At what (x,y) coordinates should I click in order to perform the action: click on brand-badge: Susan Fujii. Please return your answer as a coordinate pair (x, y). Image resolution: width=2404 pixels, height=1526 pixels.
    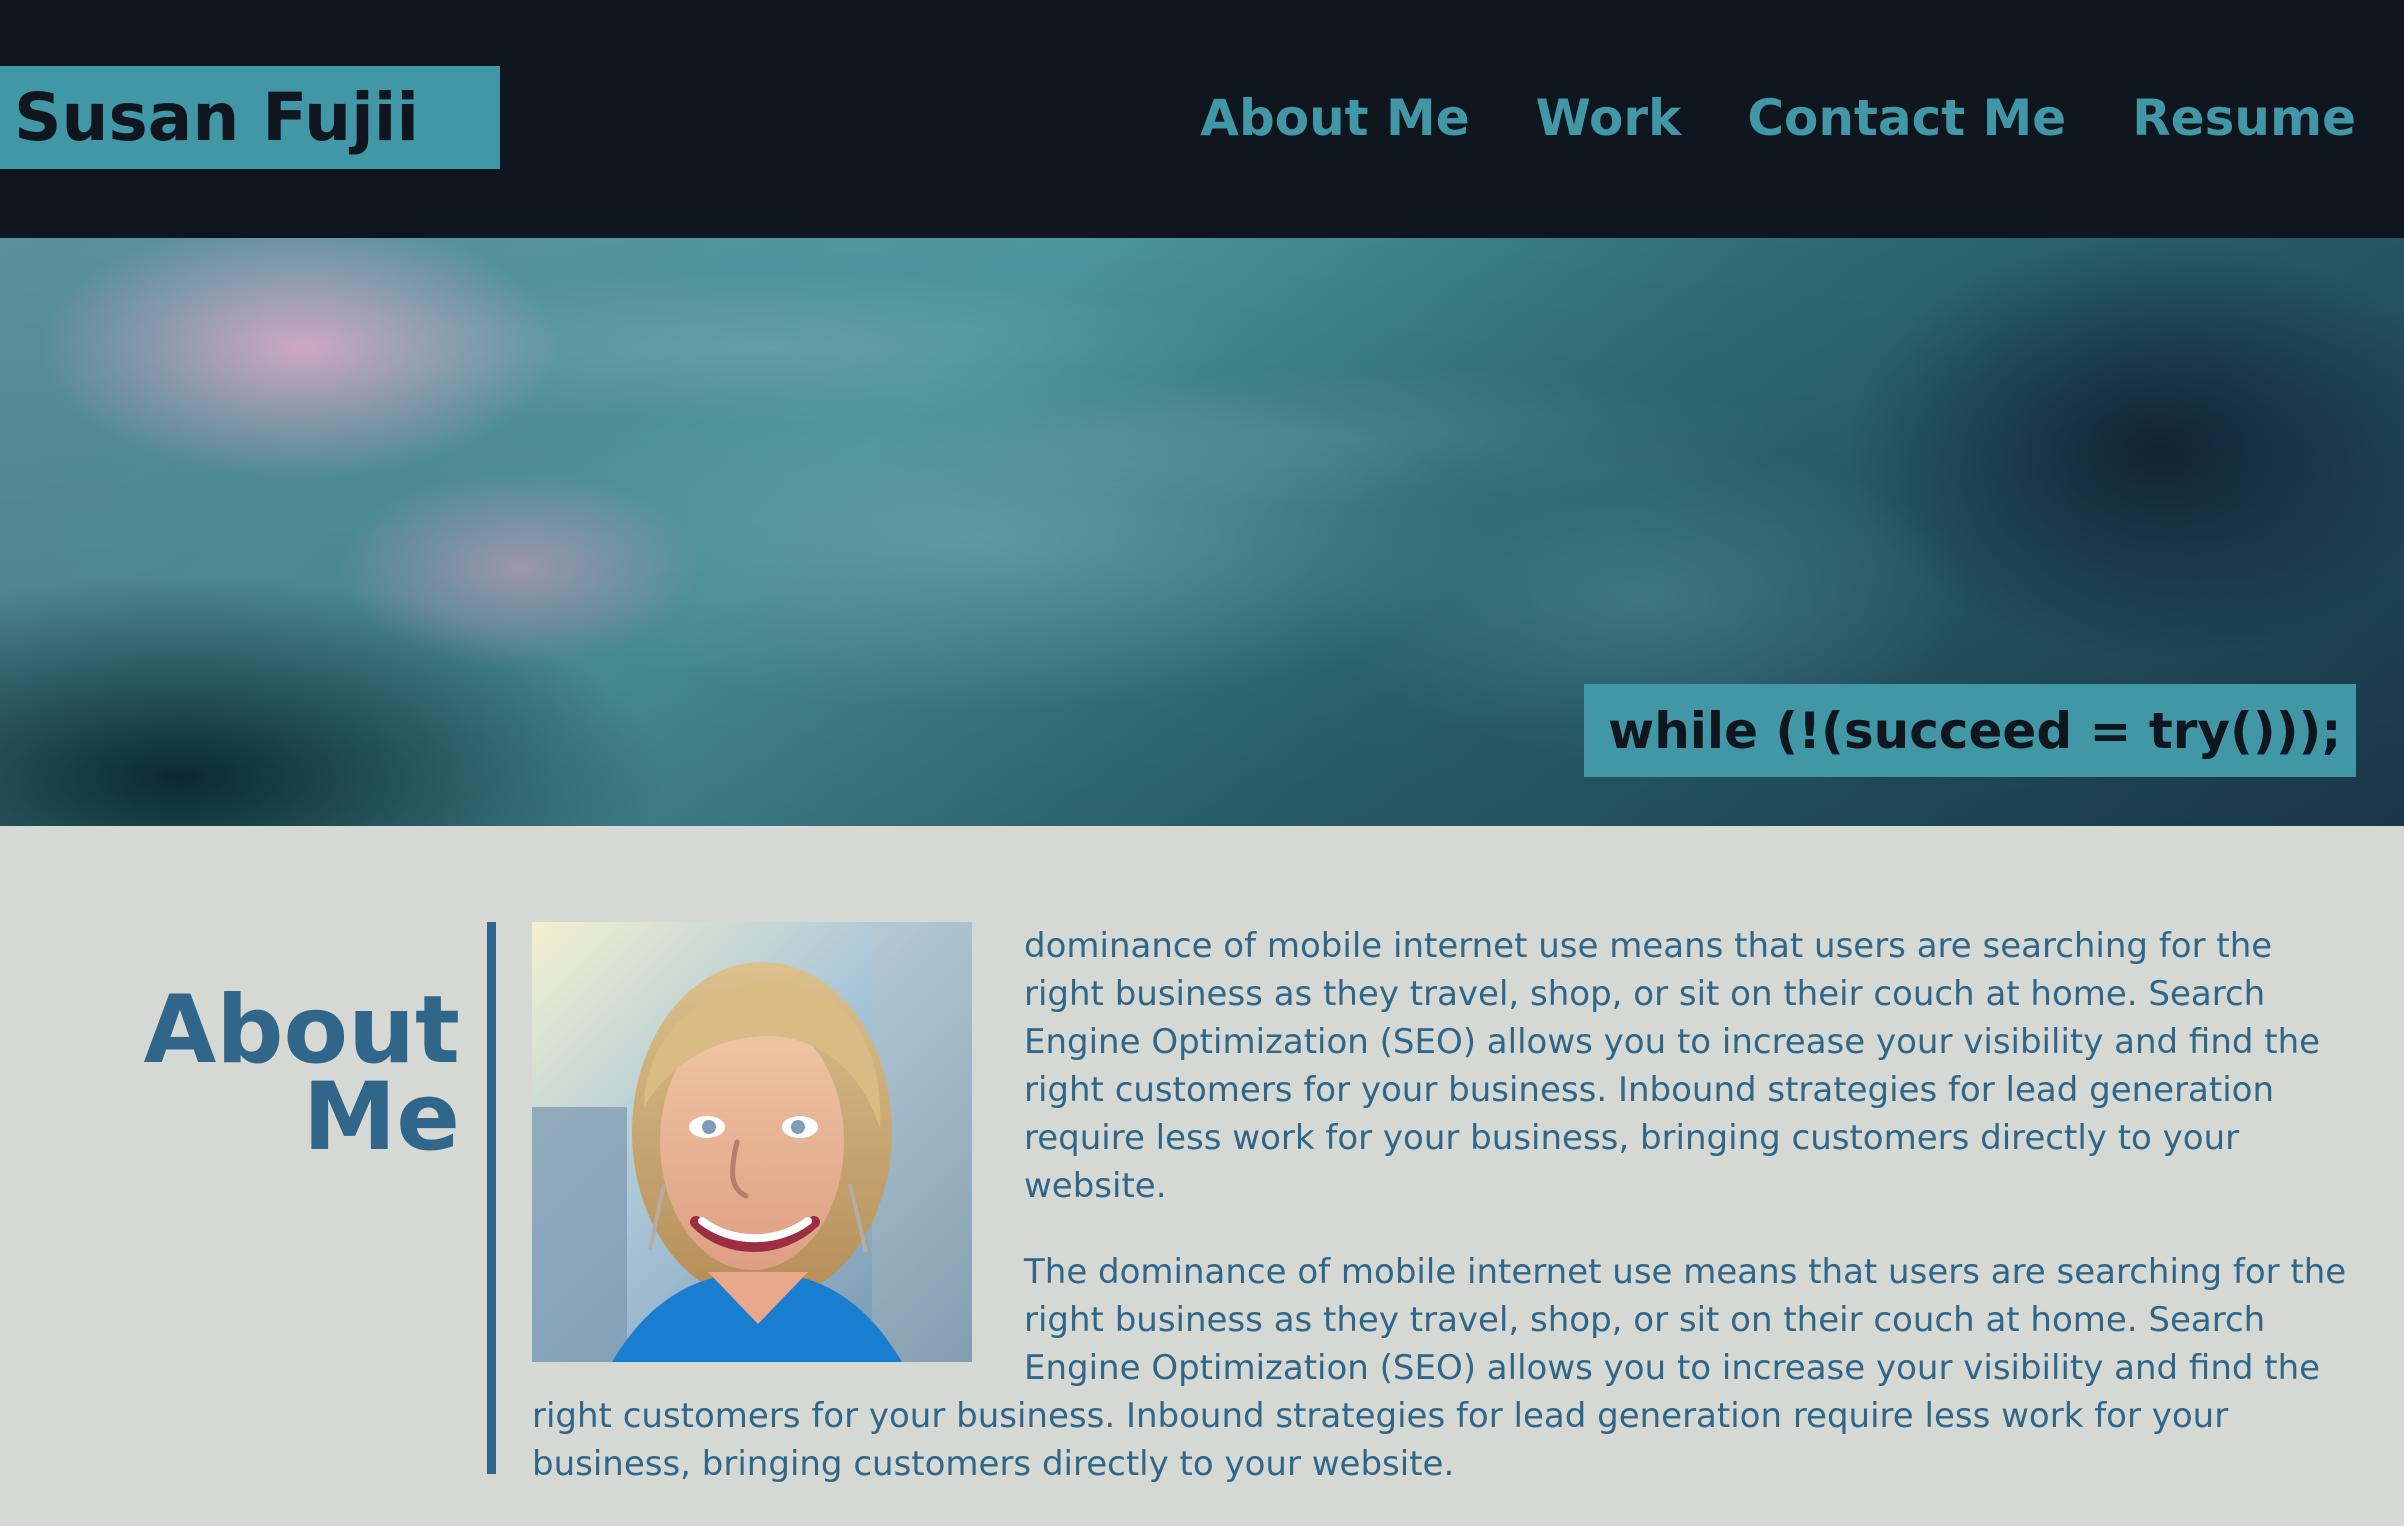
    Looking at the image, I should click on (250, 117).